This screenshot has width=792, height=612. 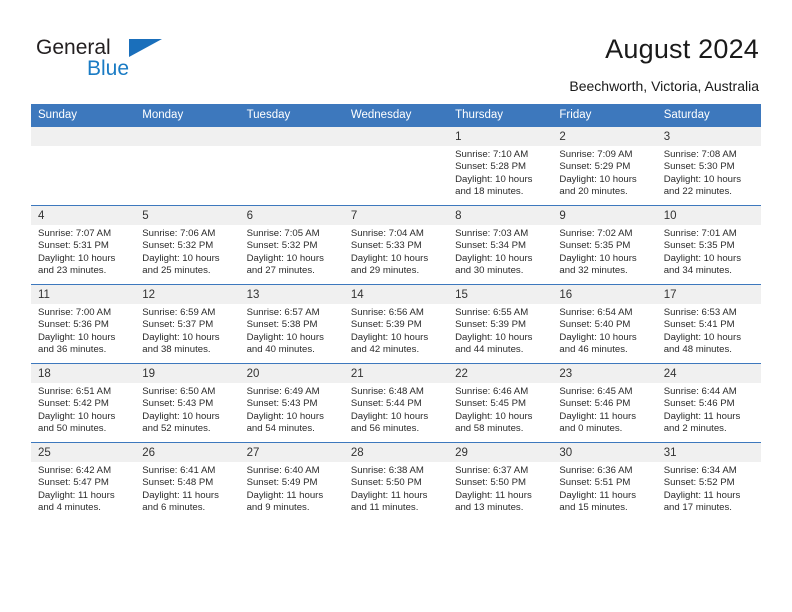 I want to click on daylight-text: Daylight: 11 hours and 9 minutes., so click(x=285, y=501).